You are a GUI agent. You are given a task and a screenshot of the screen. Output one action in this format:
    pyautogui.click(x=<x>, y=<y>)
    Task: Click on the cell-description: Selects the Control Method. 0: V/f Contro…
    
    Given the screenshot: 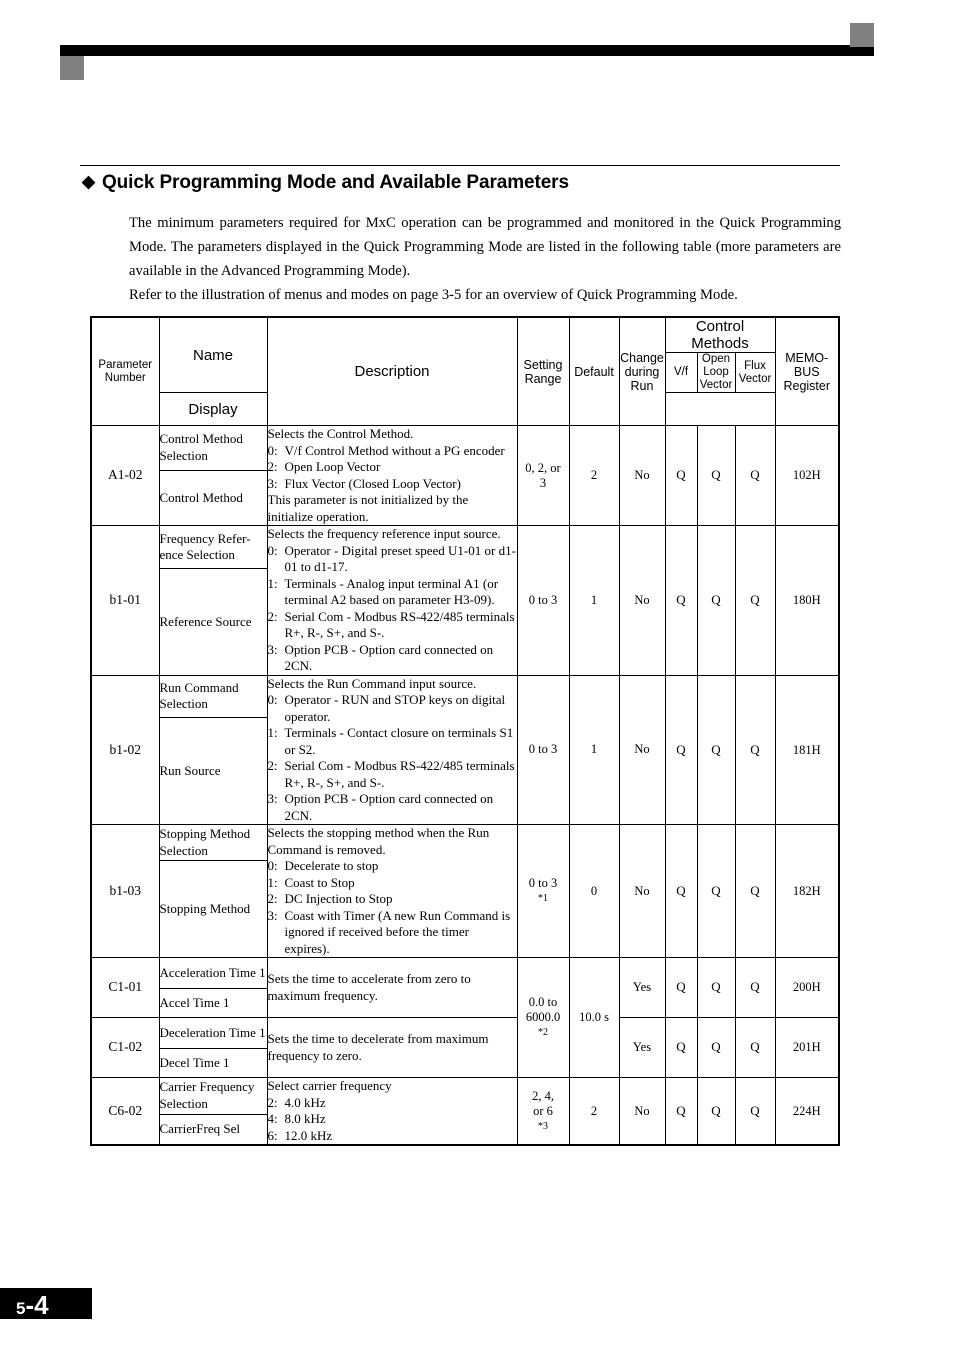 What is the action you would take?
    pyautogui.click(x=392, y=475)
    